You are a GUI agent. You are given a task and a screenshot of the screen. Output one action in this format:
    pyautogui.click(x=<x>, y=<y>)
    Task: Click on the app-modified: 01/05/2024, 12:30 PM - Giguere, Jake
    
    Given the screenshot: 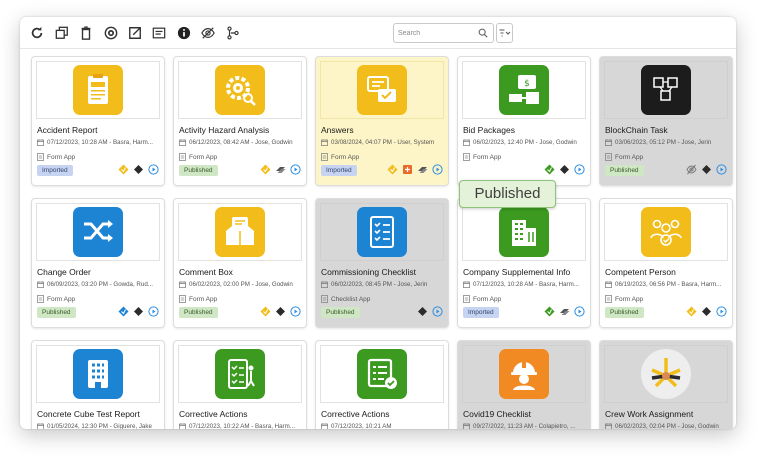 What is the action you would take?
    pyautogui.click(x=99, y=426)
    